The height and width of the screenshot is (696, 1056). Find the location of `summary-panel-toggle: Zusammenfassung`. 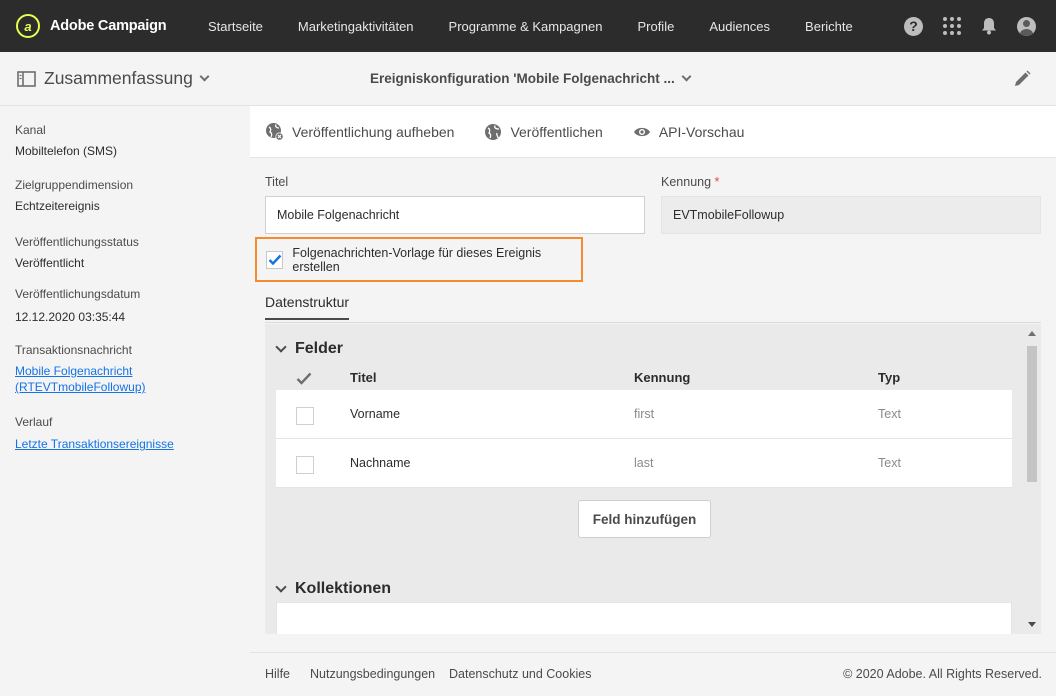

summary-panel-toggle: Zusammenfassung is located at coordinates (113, 78).